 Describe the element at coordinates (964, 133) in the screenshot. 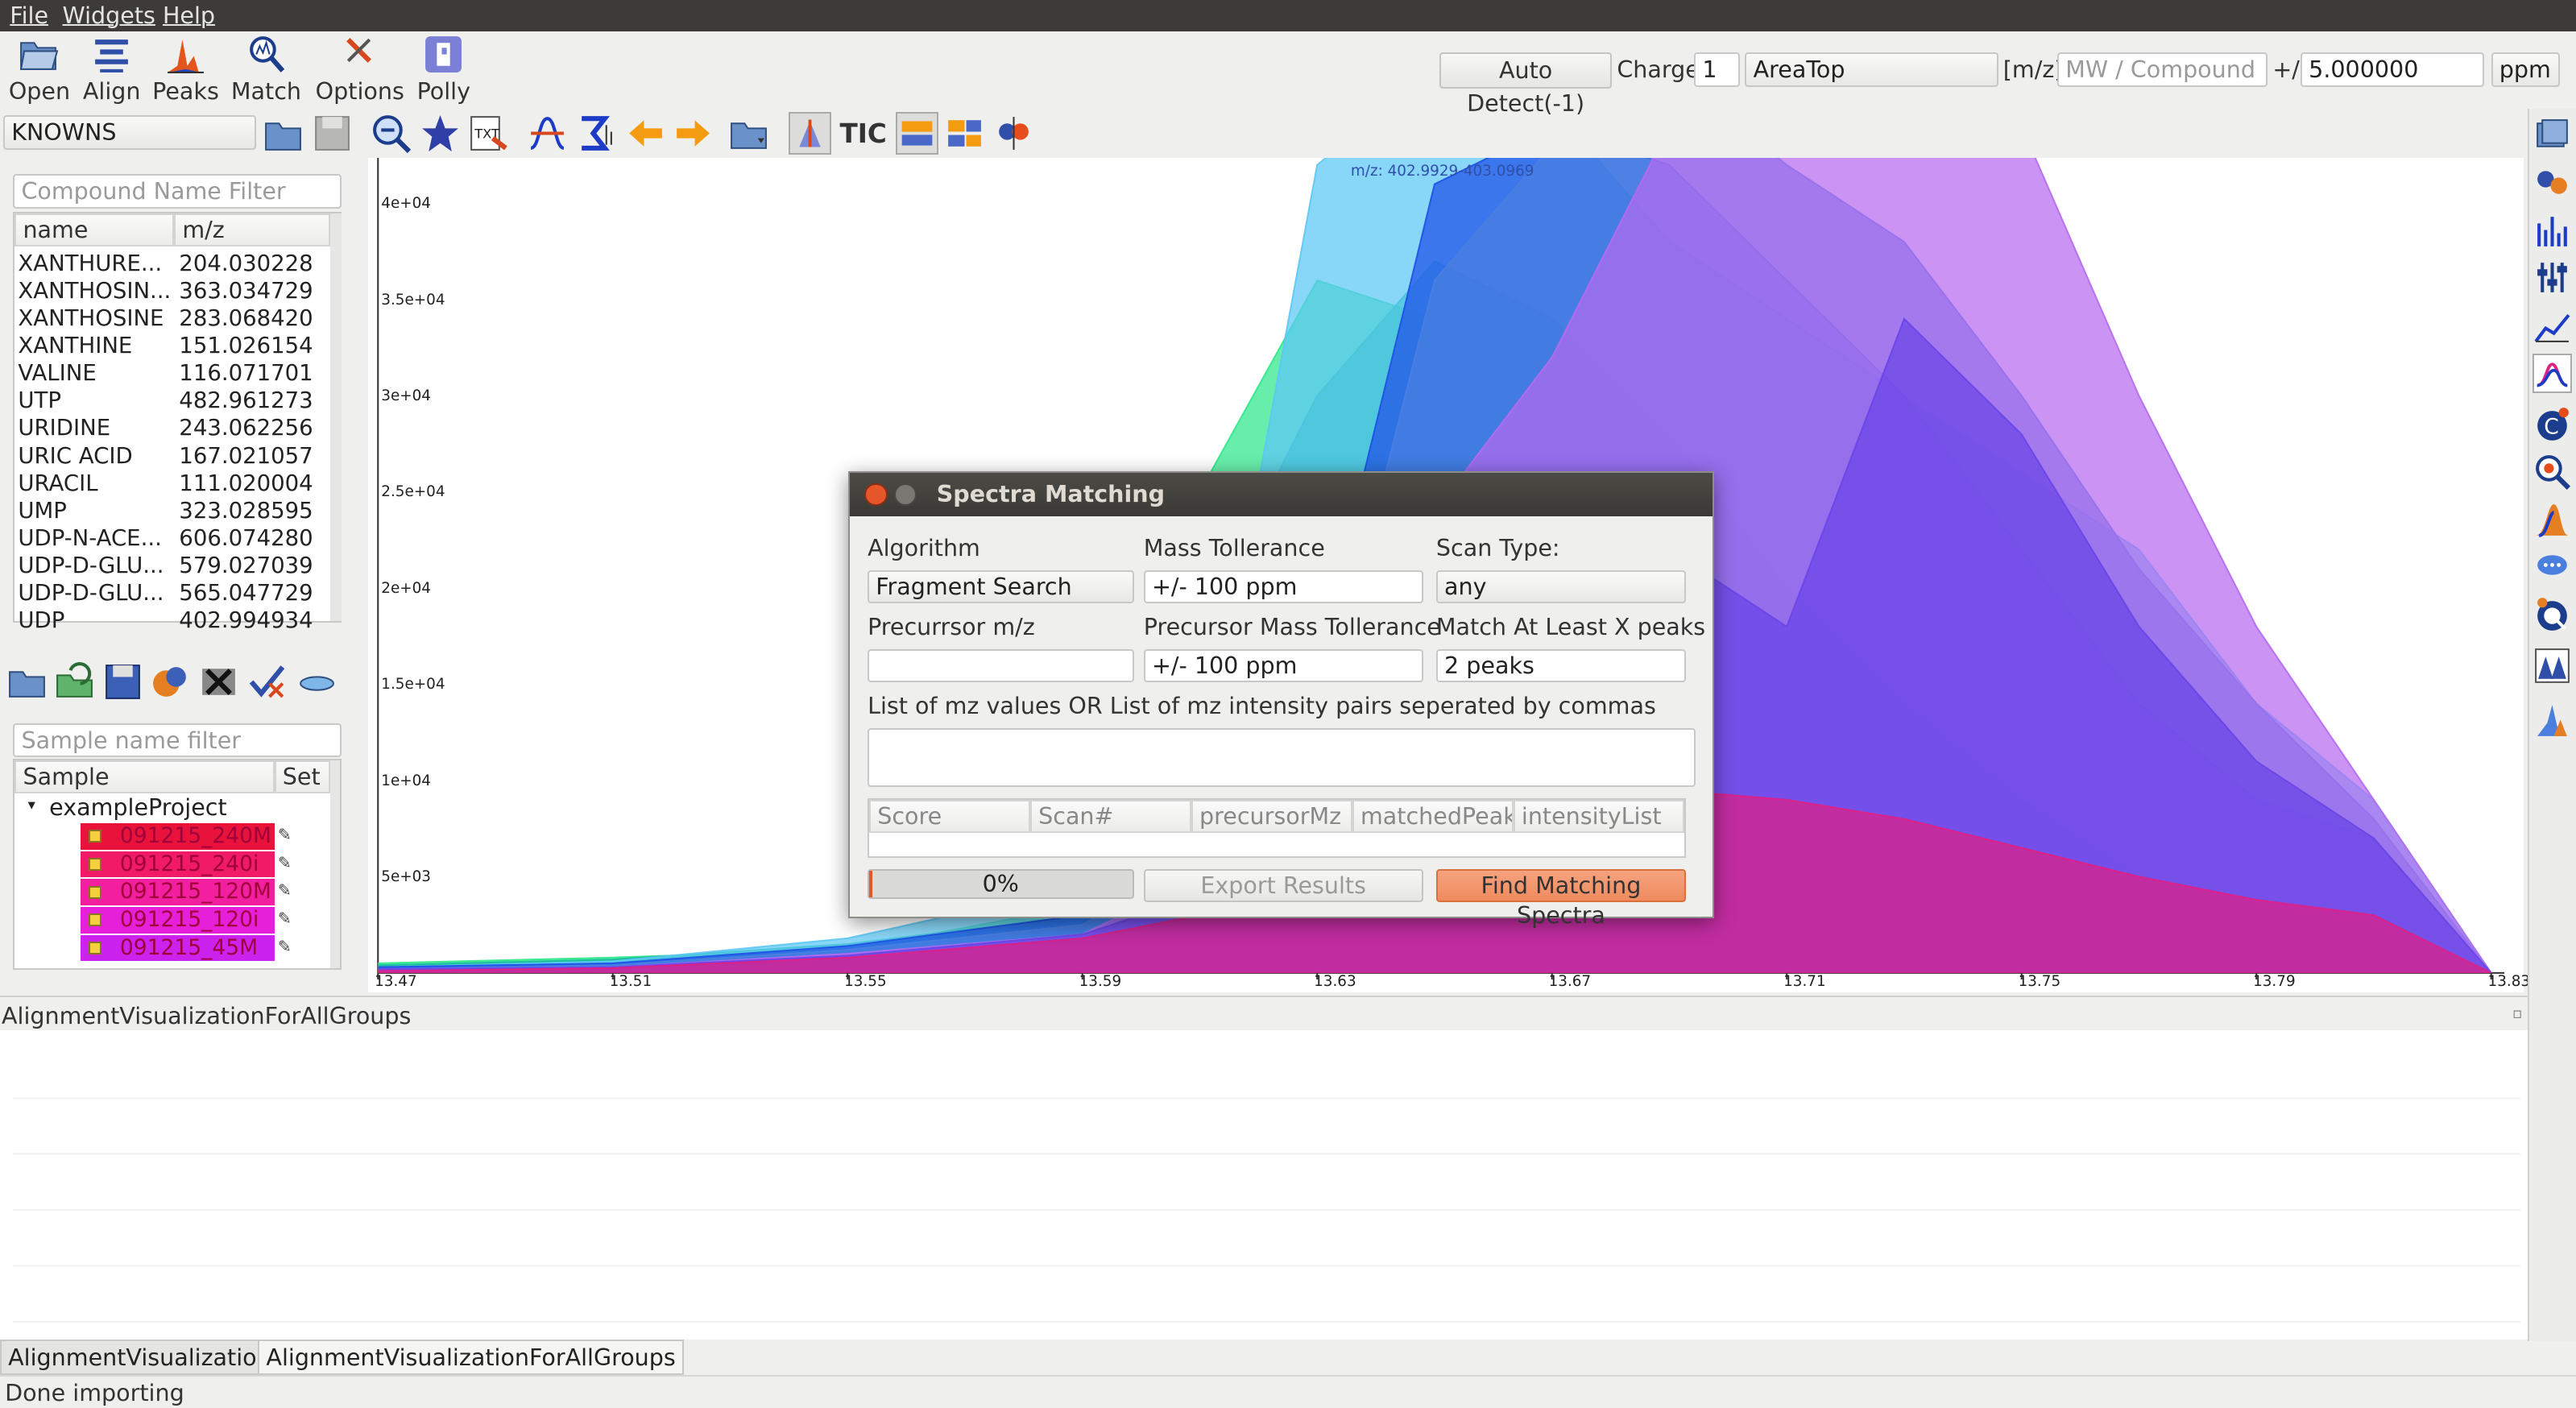

I see `grid-layout-icon` at that location.